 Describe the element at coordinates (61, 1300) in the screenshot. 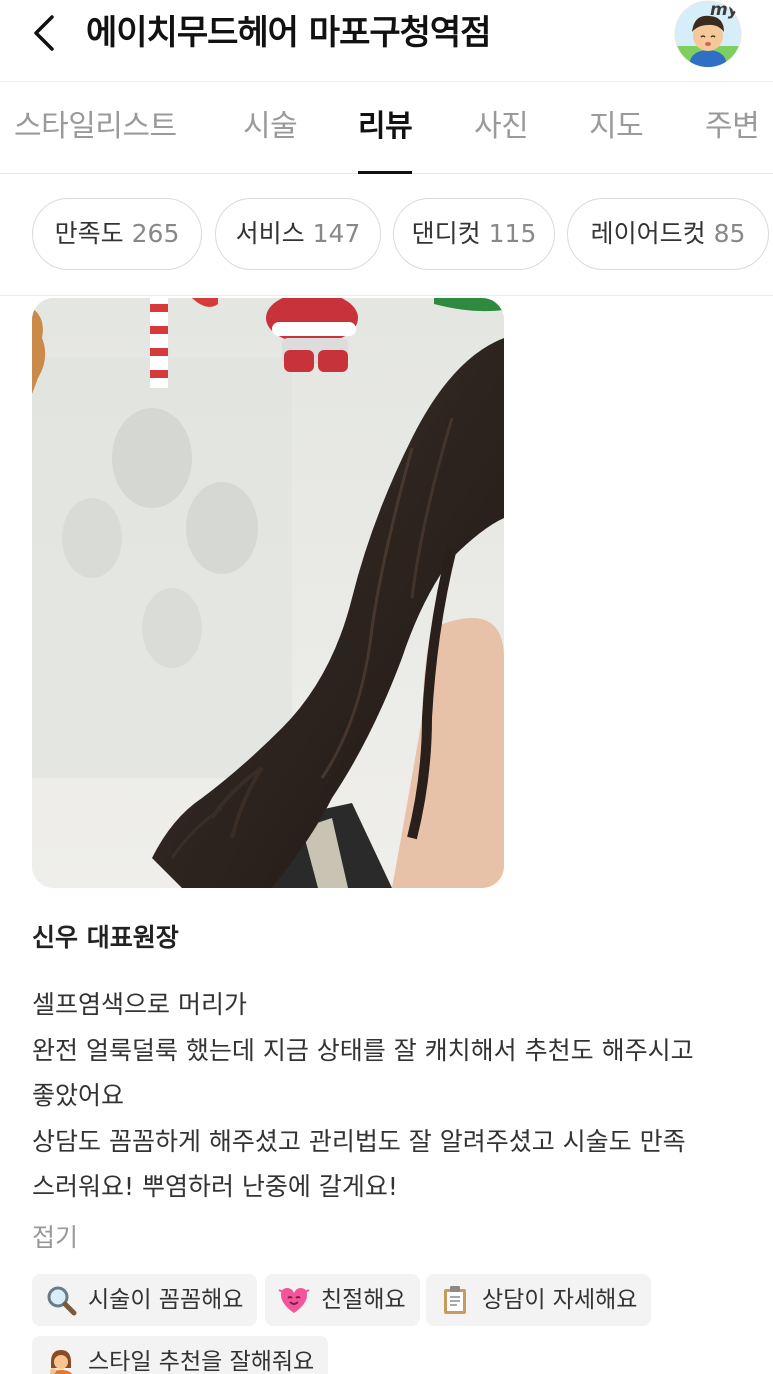

I see `magnifier-icon` at that location.